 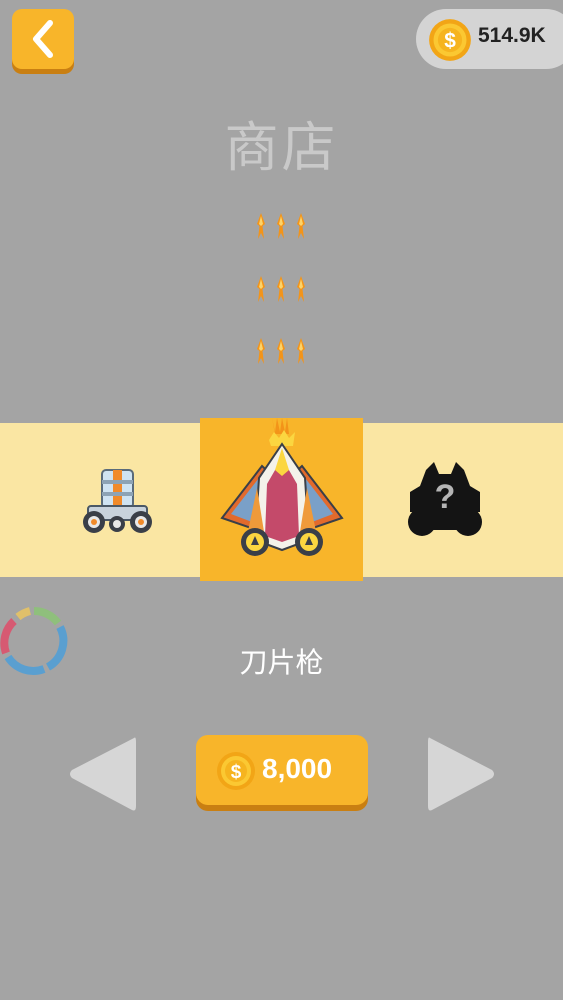 I want to click on buy-button: 8,000, so click(x=282, y=770).